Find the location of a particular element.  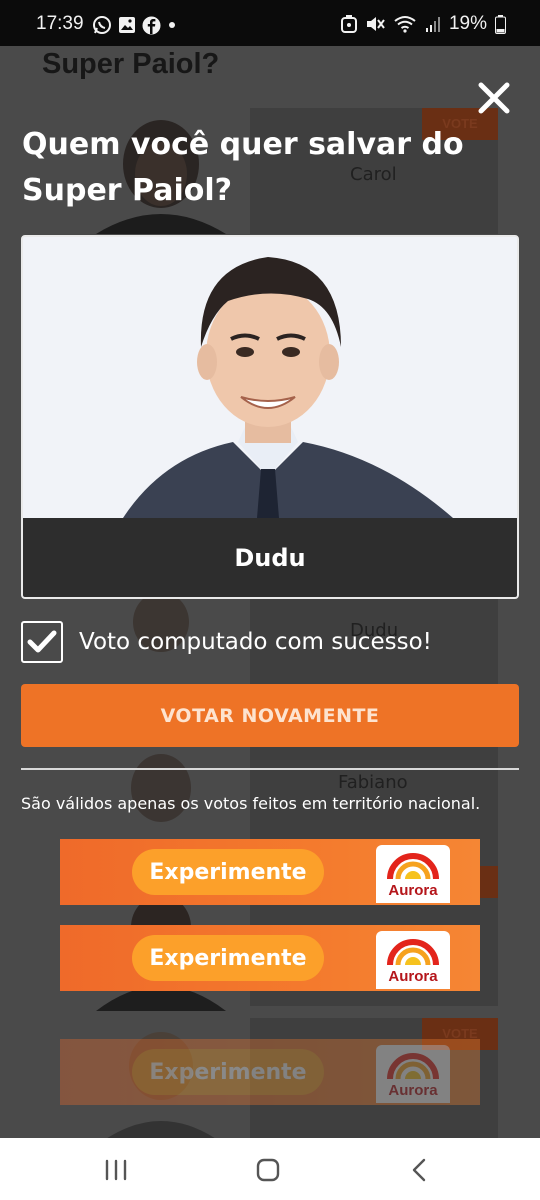

candidate-name: Dudu is located at coordinates (270, 557).